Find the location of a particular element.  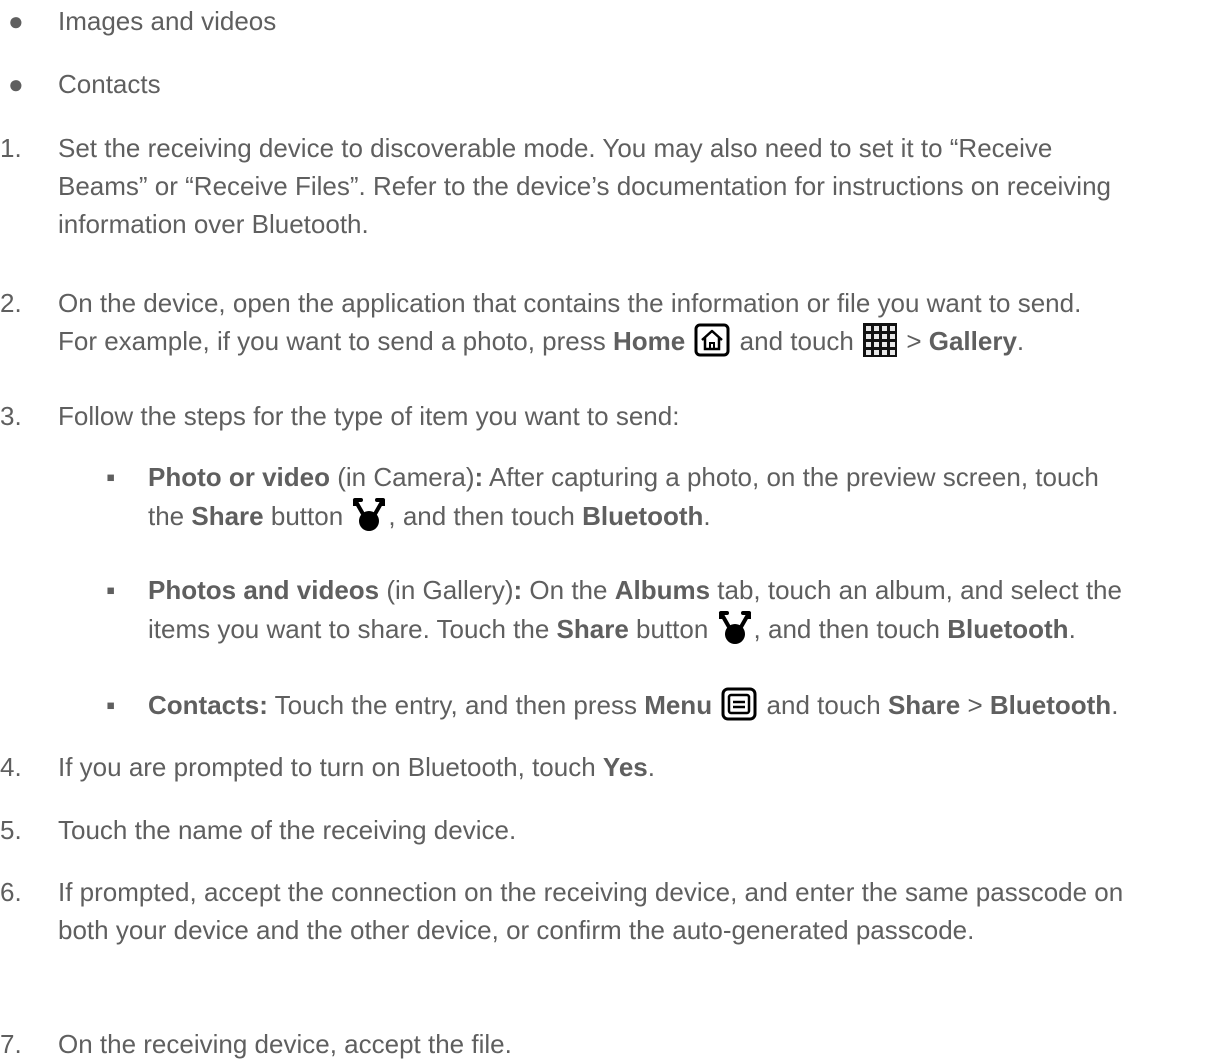

home-key-icon is located at coordinates (712, 345).